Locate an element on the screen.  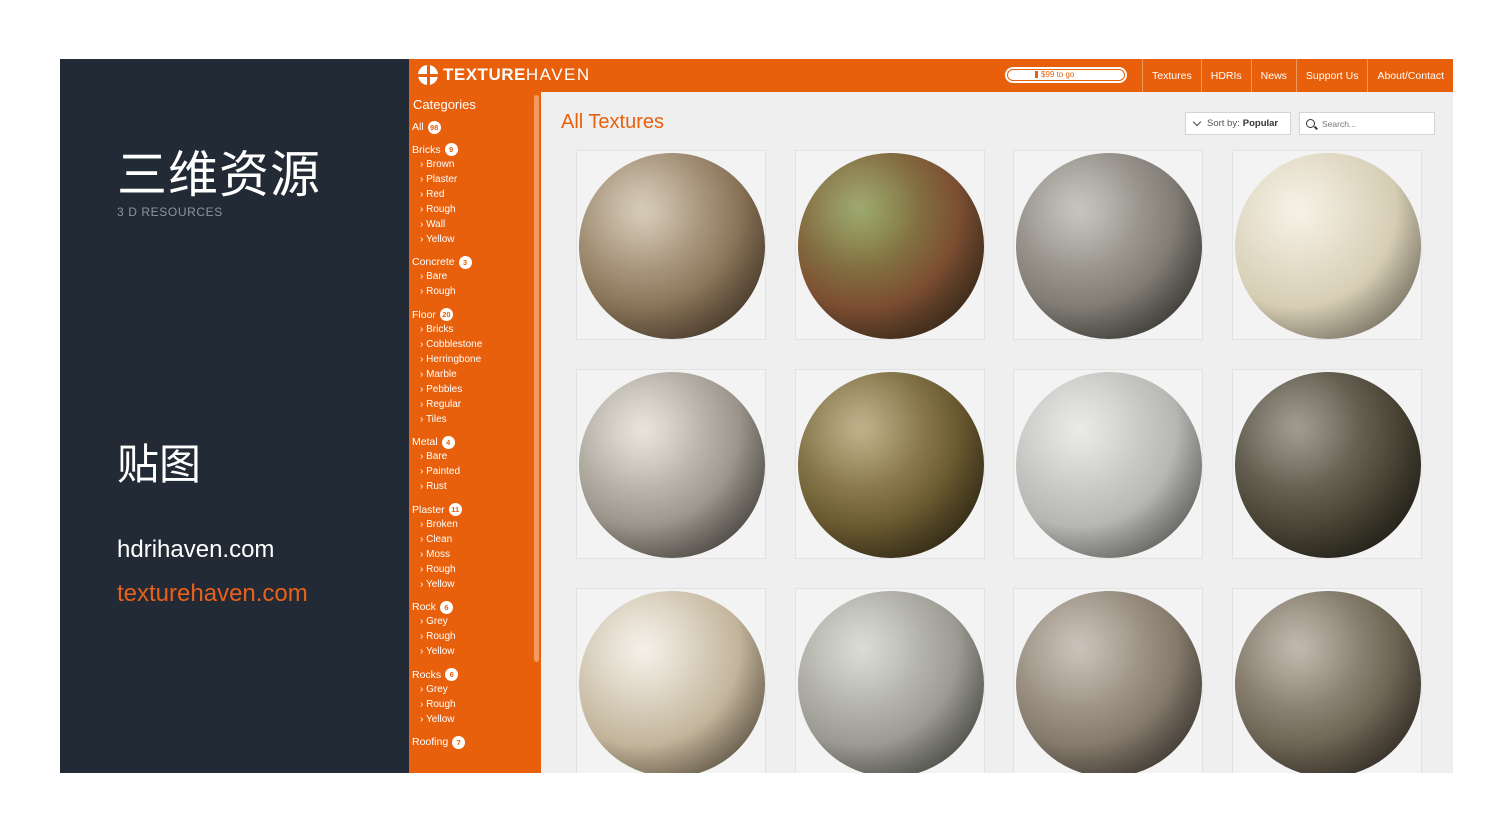
sidebar-scrollbar is located at coordinates (536, 378).